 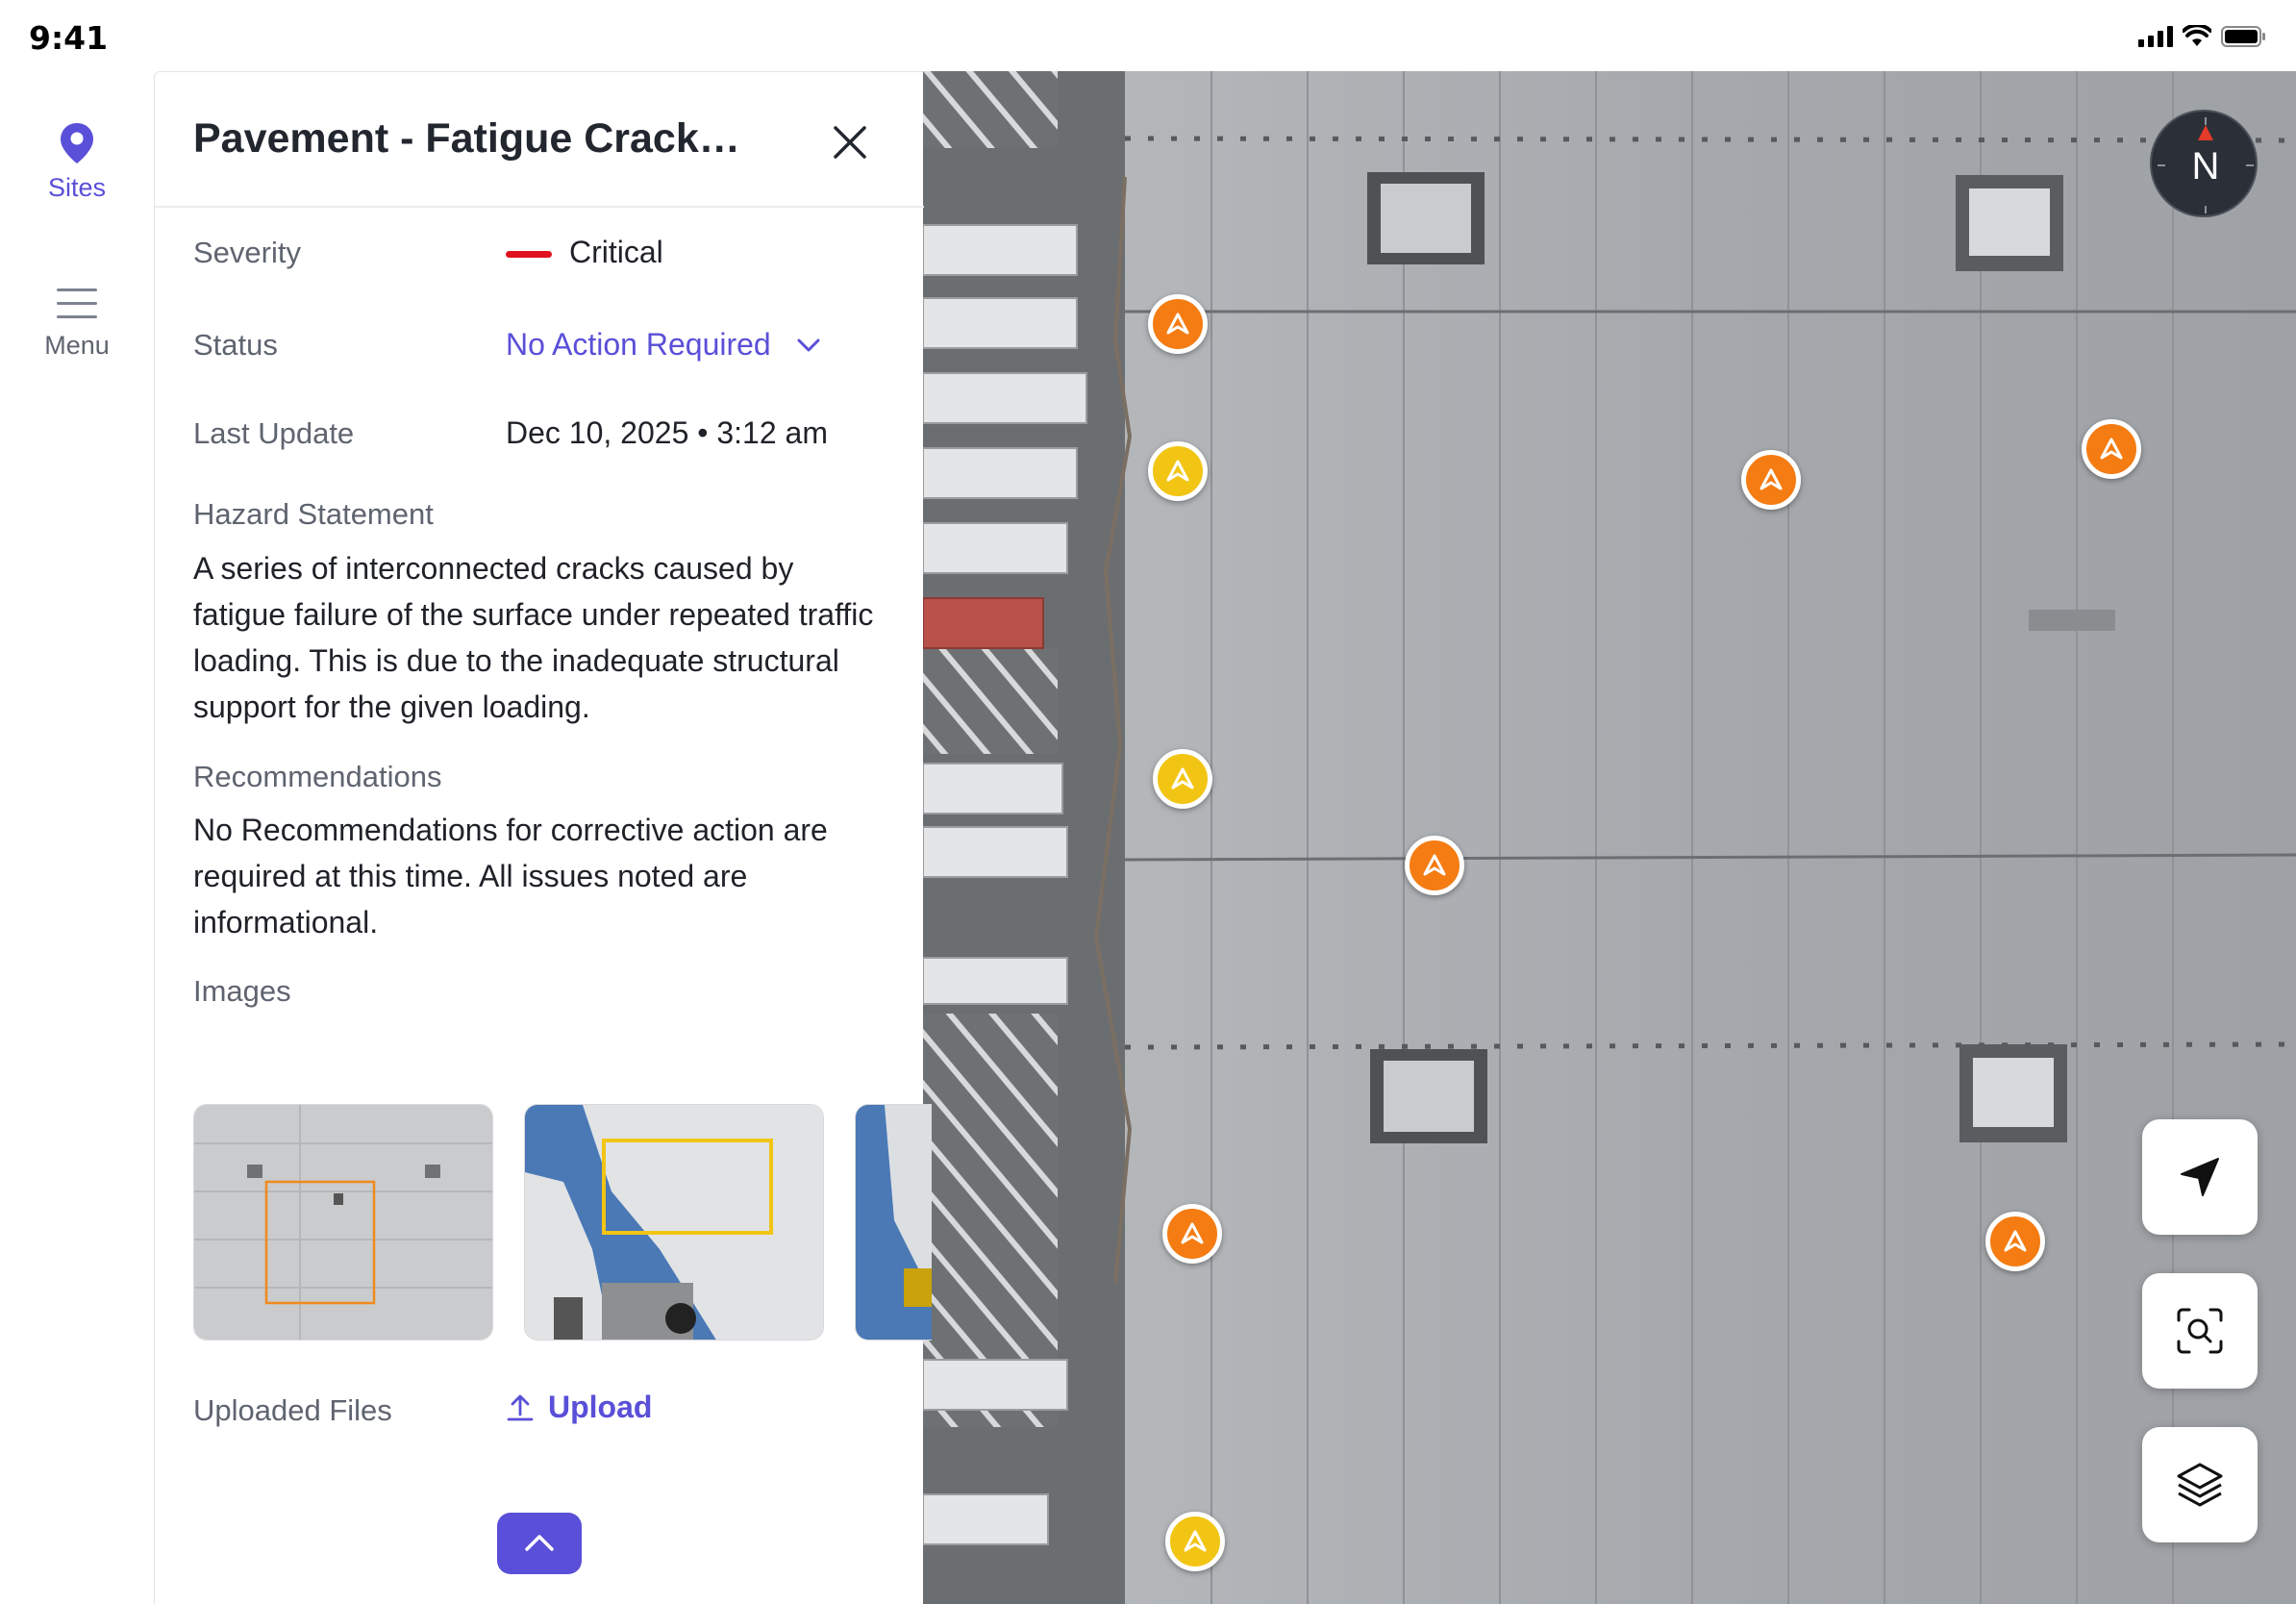 What do you see at coordinates (850, 142) in the screenshot?
I see `close-icon` at bounding box center [850, 142].